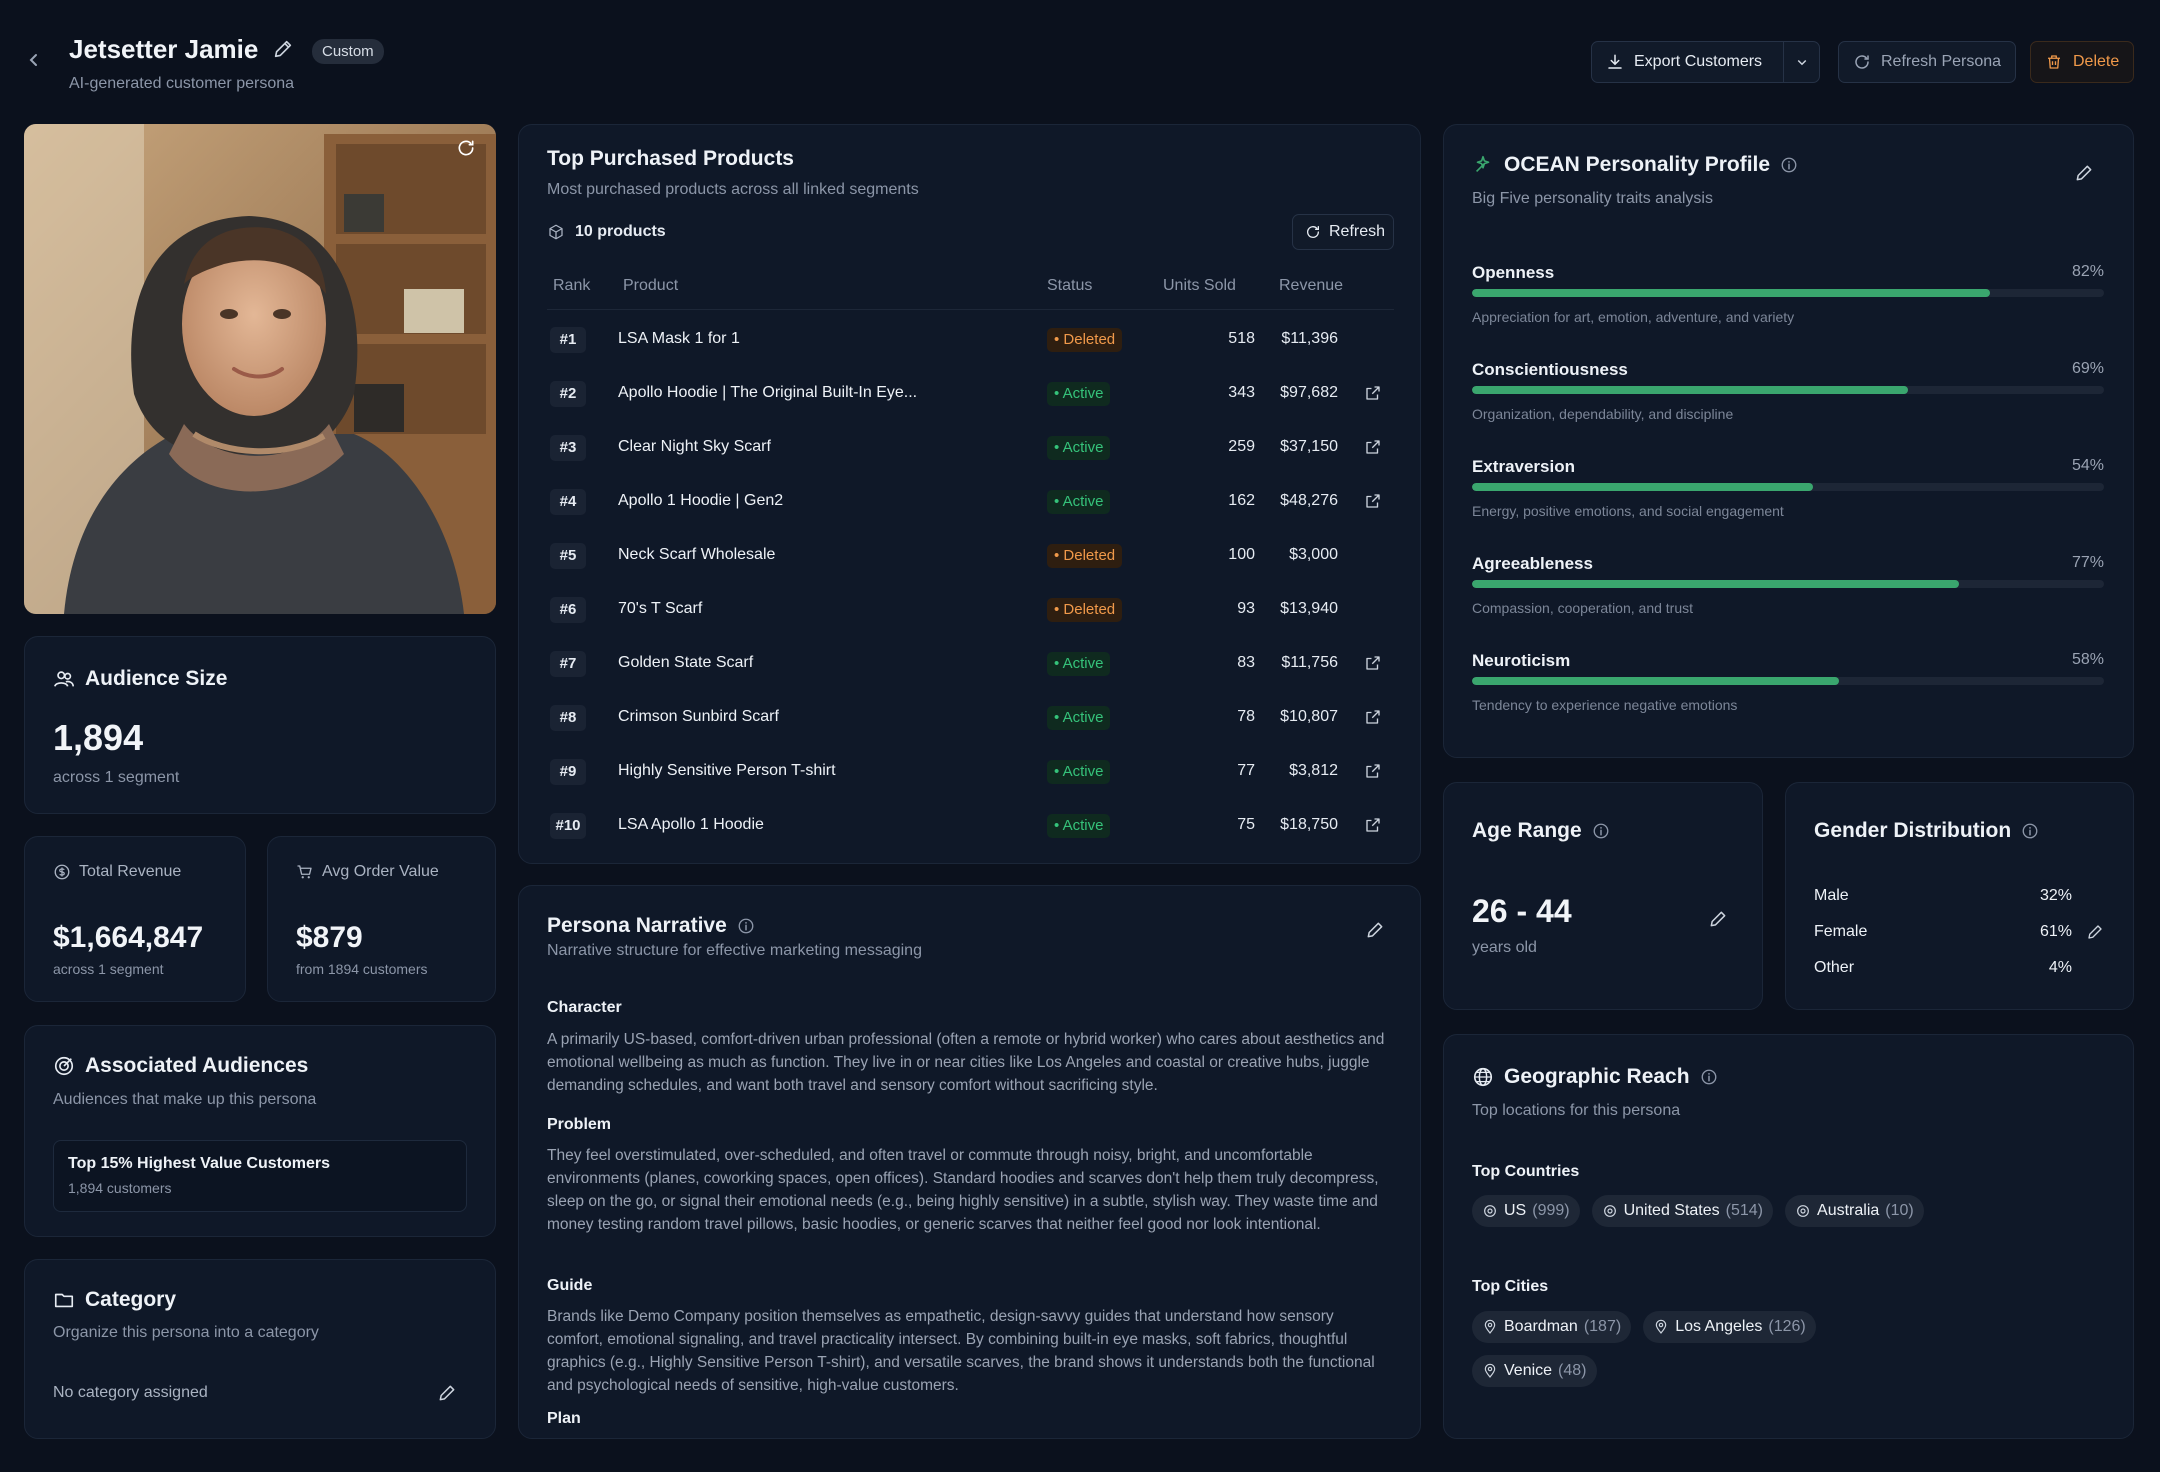 The width and height of the screenshot is (2160, 1472). Describe the element at coordinates (1552, 1327) in the screenshot. I see `city-chip: Boardman (187)` at that location.